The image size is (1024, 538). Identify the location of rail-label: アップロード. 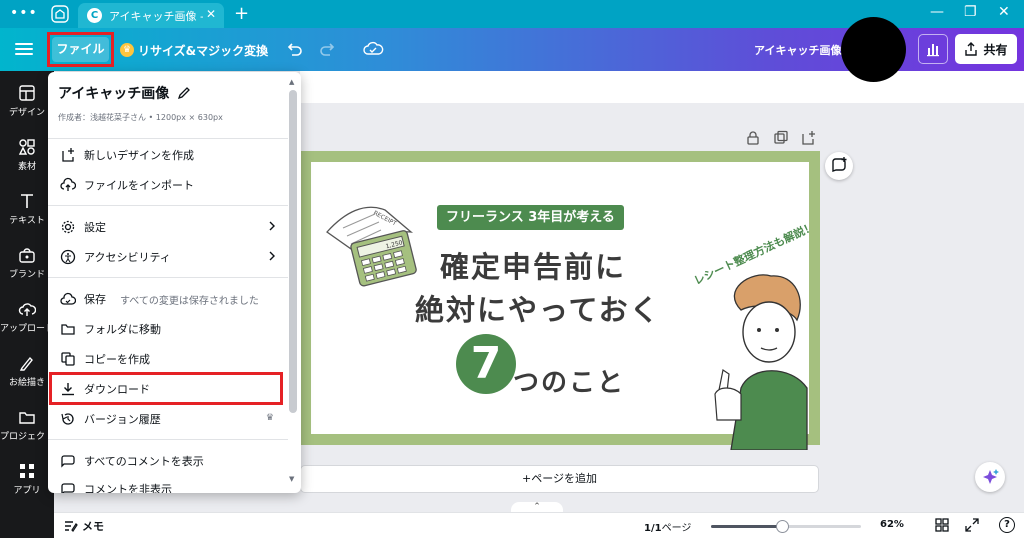
(27, 329).